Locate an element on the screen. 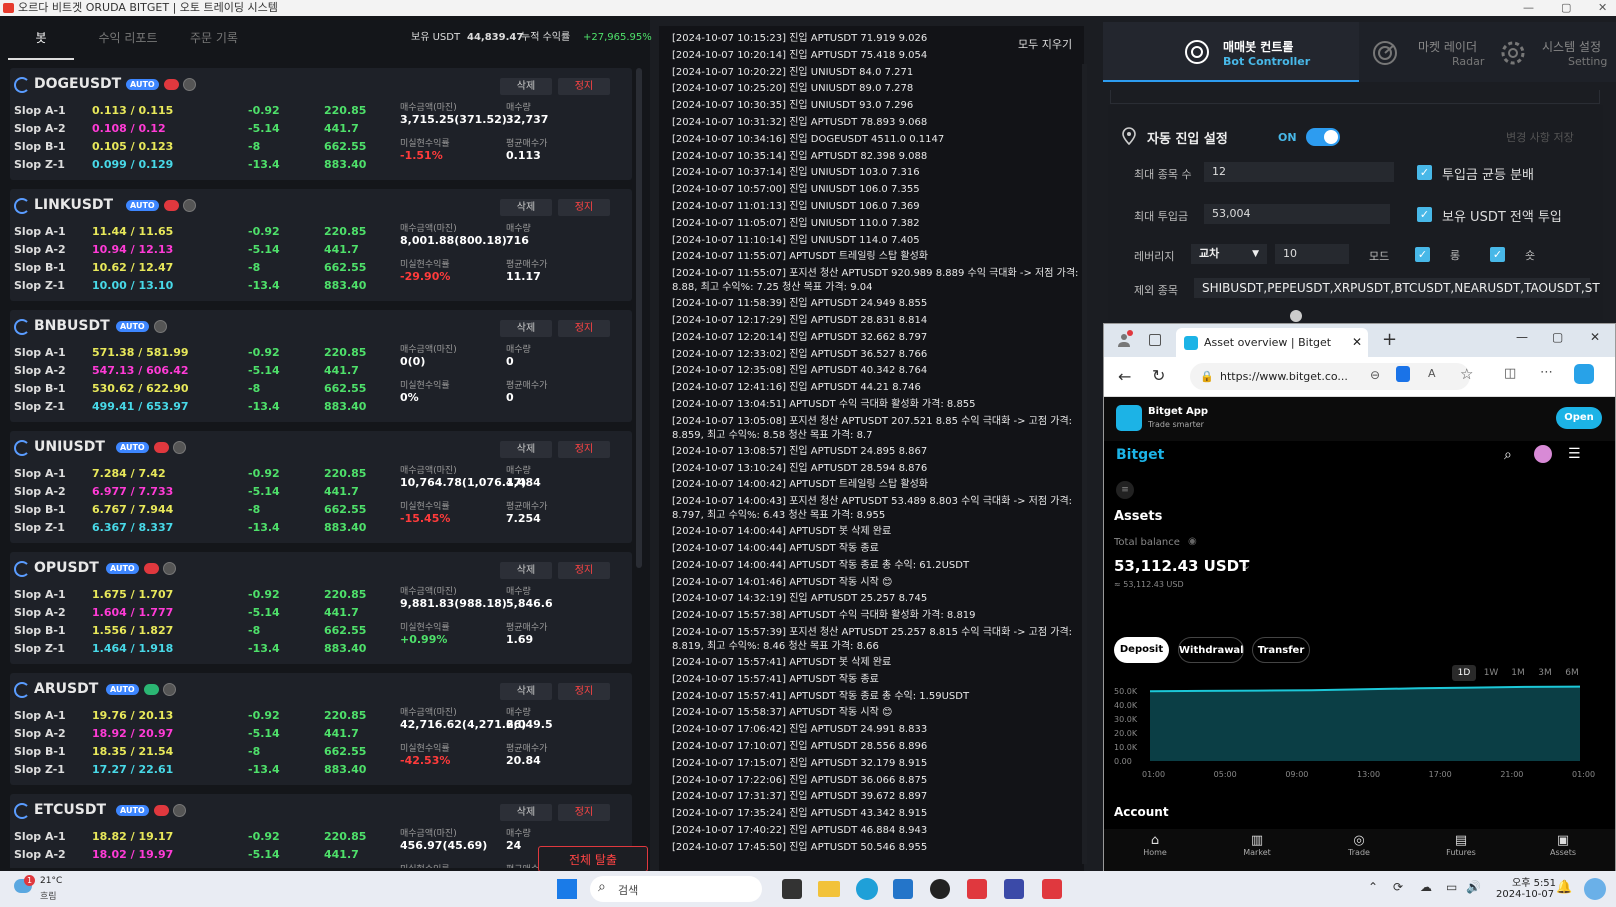  tray-chevron-icon: ⌃ is located at coordinates (1373, 887).